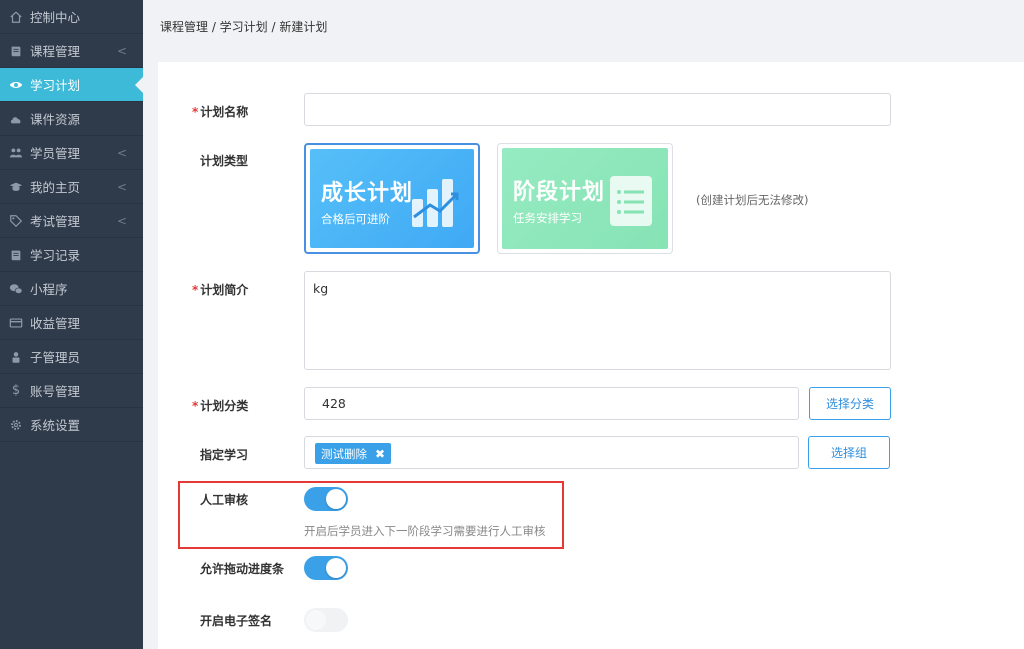 This screenshot has width=1024, height=649. What do you see at coordinates (55, 187) in the screenshot?
I see `sidebar-item-label: 我的主页` at bounding box center [55, 187].